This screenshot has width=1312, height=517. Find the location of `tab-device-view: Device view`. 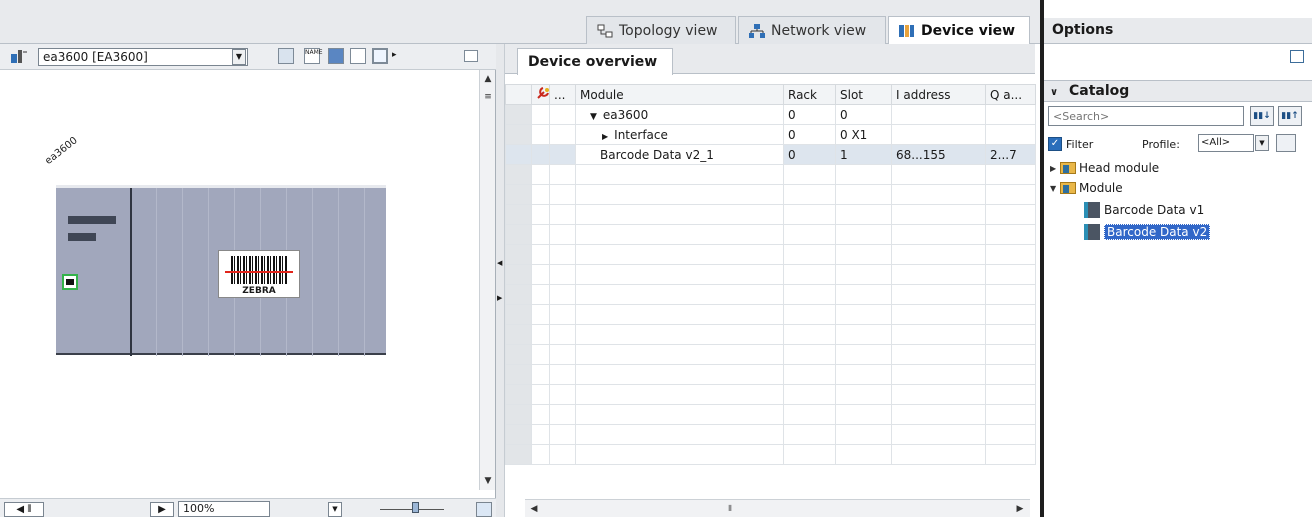

tab-device-view: Device view is located at coordinates (959, 30).